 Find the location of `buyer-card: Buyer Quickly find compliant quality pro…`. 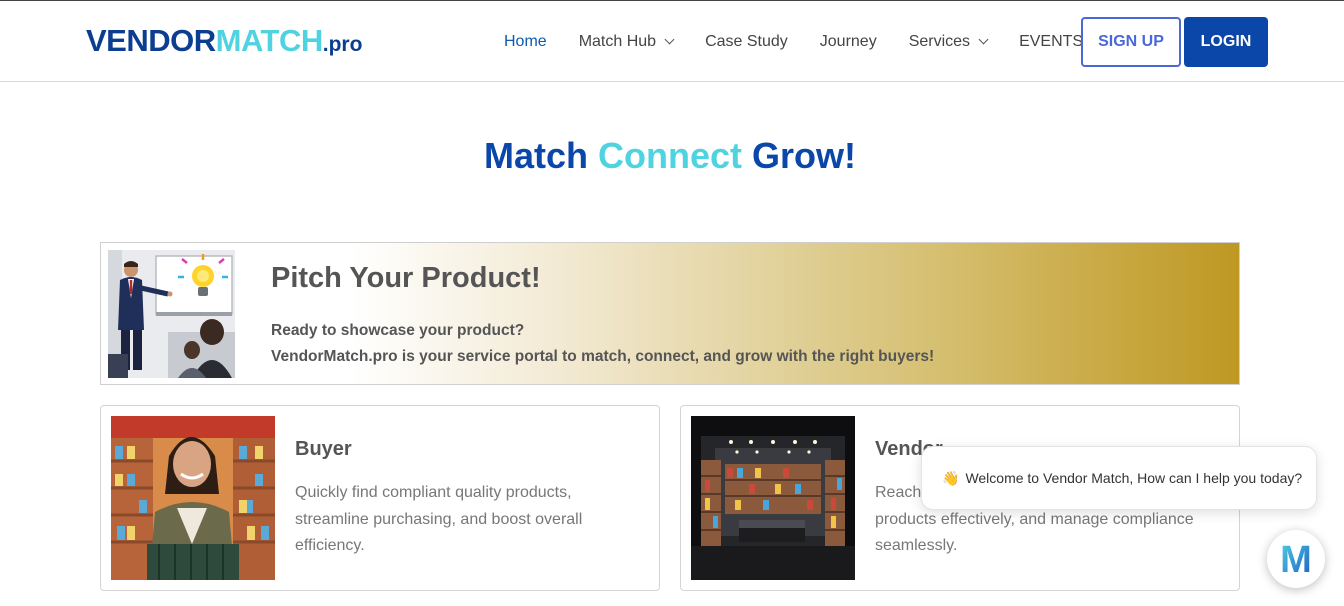

buyer-card: Buyer Quickly find compliant quality pro… is located at coordinates (380, 498).